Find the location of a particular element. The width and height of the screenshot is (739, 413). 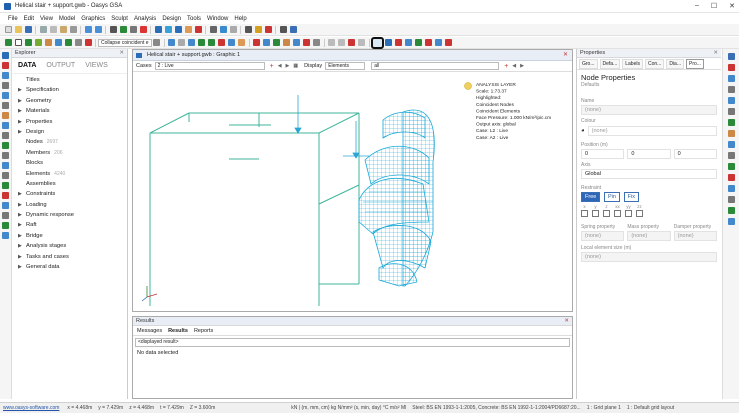

display-select: Elements is located at coordinates (345, 66).